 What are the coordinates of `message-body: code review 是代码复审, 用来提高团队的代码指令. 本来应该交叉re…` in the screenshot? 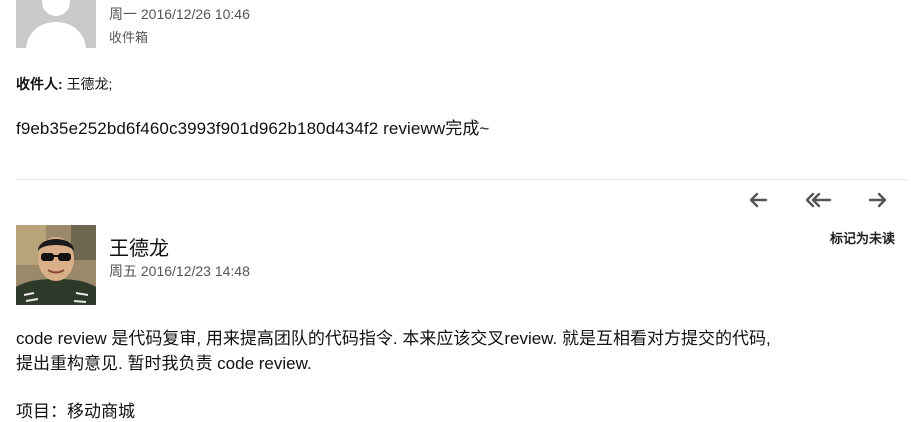 It's located at (458, 351).